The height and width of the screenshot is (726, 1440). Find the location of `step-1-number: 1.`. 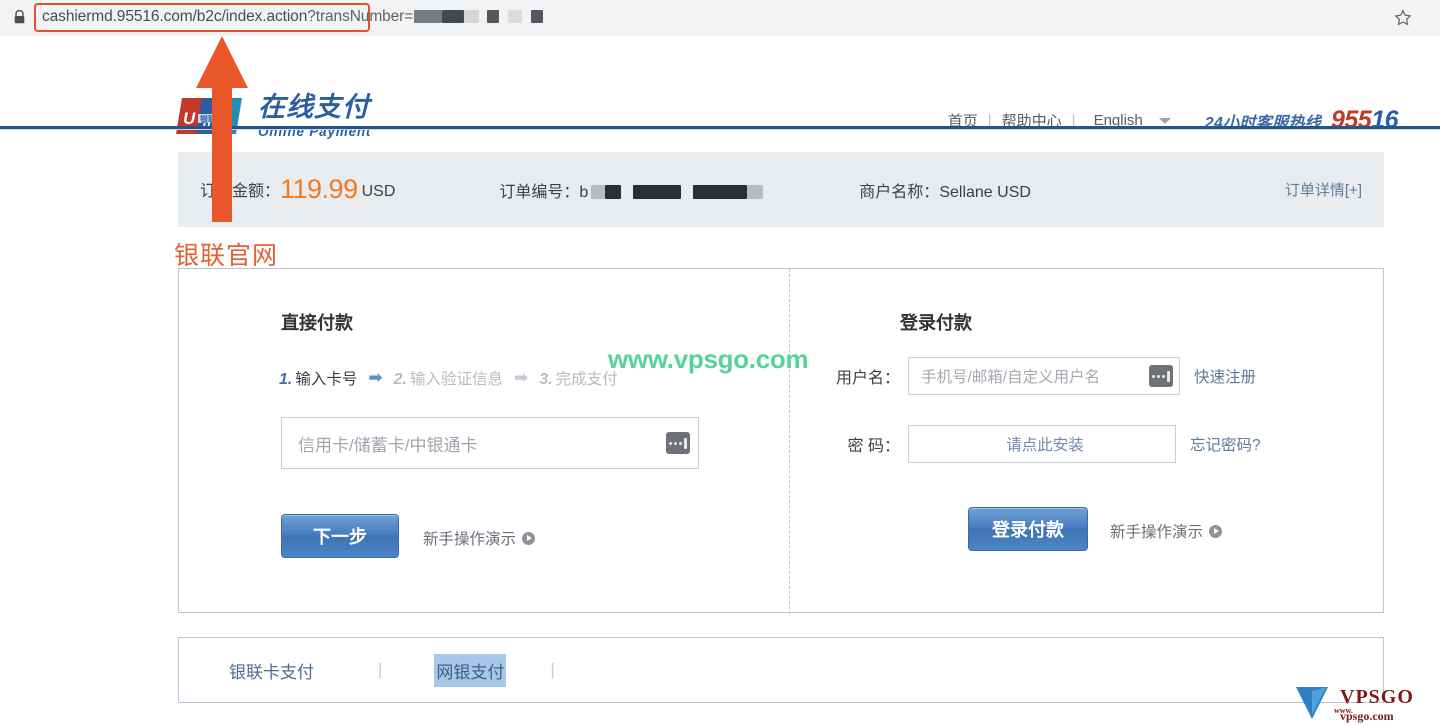

step-1-number: 1. is located at coordinates (286, 379).